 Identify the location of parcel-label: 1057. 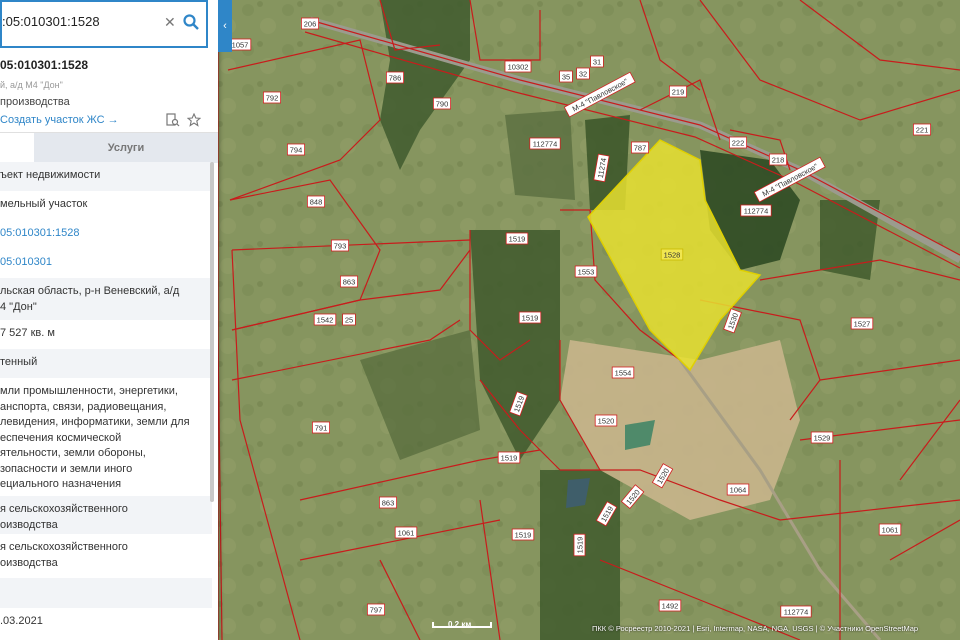
(240, 44).